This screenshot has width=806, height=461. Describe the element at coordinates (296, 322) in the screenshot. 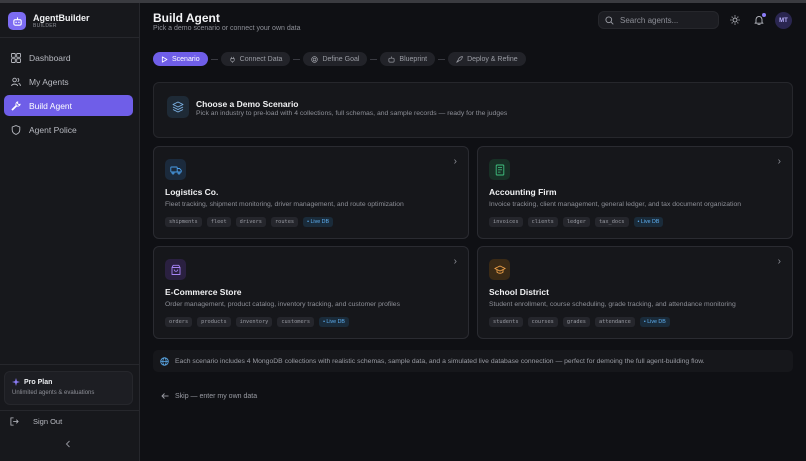

I see `collection-tag: customers` at that location.